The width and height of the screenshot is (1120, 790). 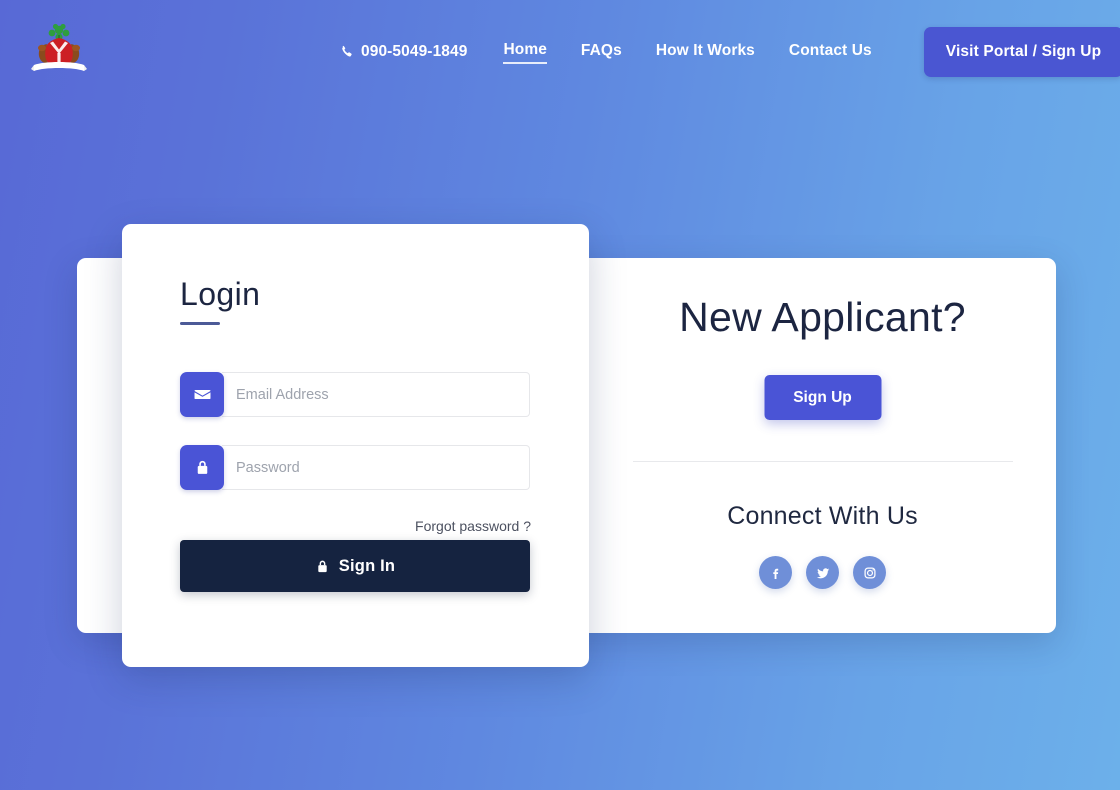 I want to click on forgot-password-link: Forgot password ?, so click(x=473, y=526).